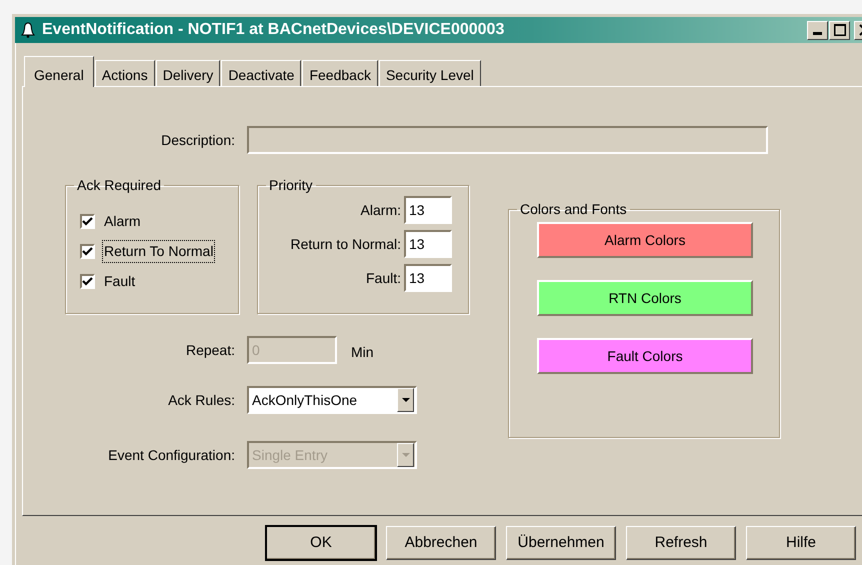 This screenshot has width=862, height=565. What do you see at coordinates (59, 71) in the screenshot?
I see `tab: General` at bounding box center [59, 71].